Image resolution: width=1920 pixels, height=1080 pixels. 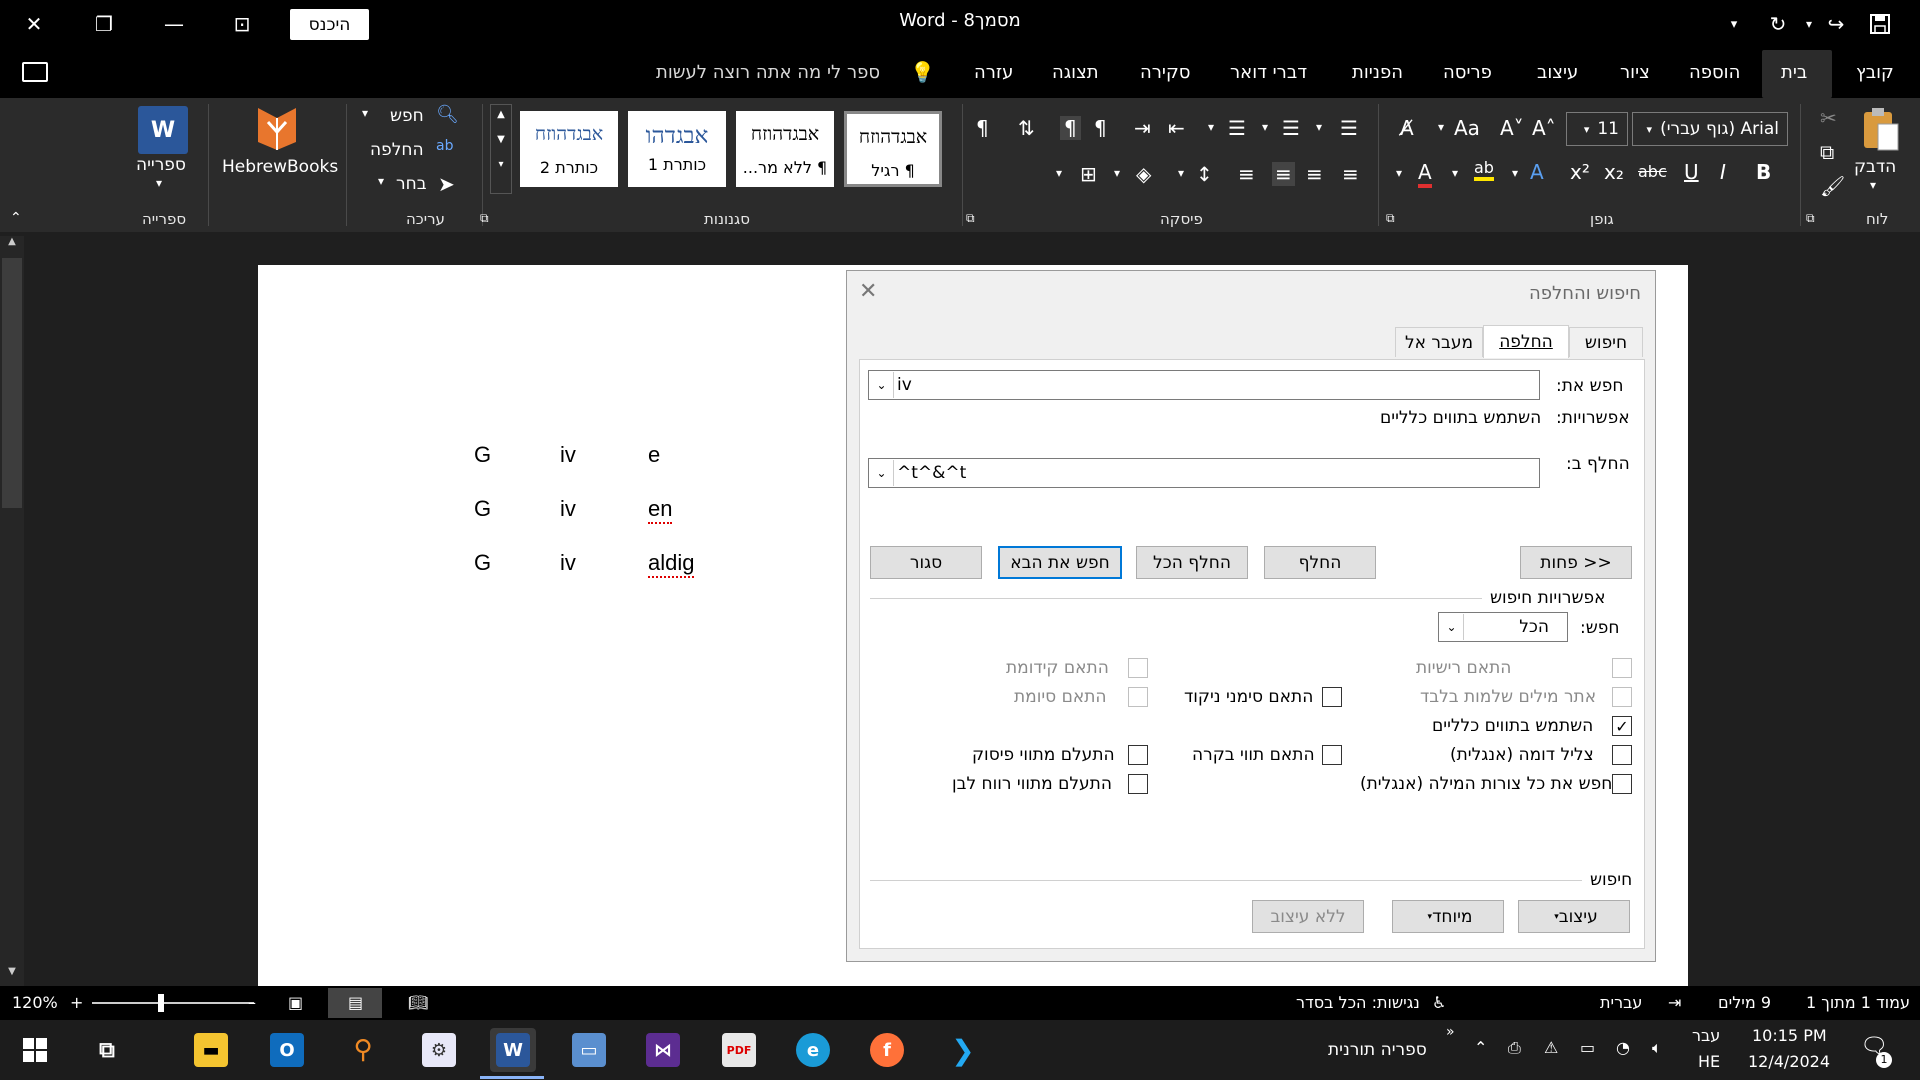 I want to click on wifi-icon: ◔, so click(x=1623, y=1047).